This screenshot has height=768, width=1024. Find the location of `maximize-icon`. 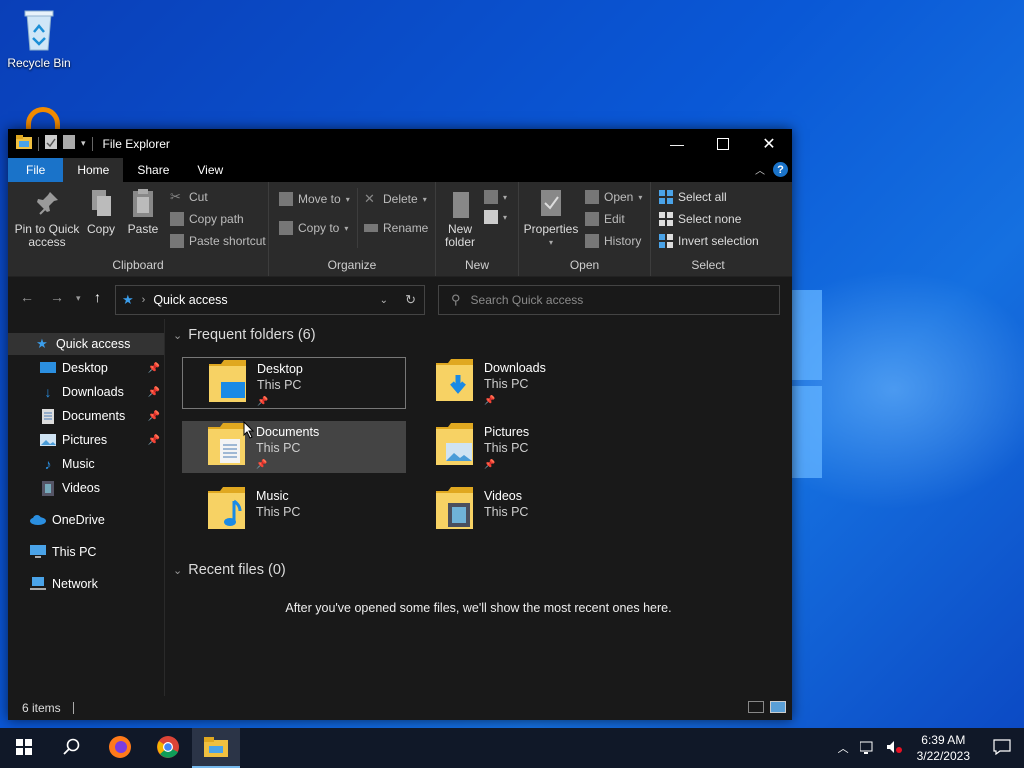

maximize-icon is located at coordinates (723, 143).